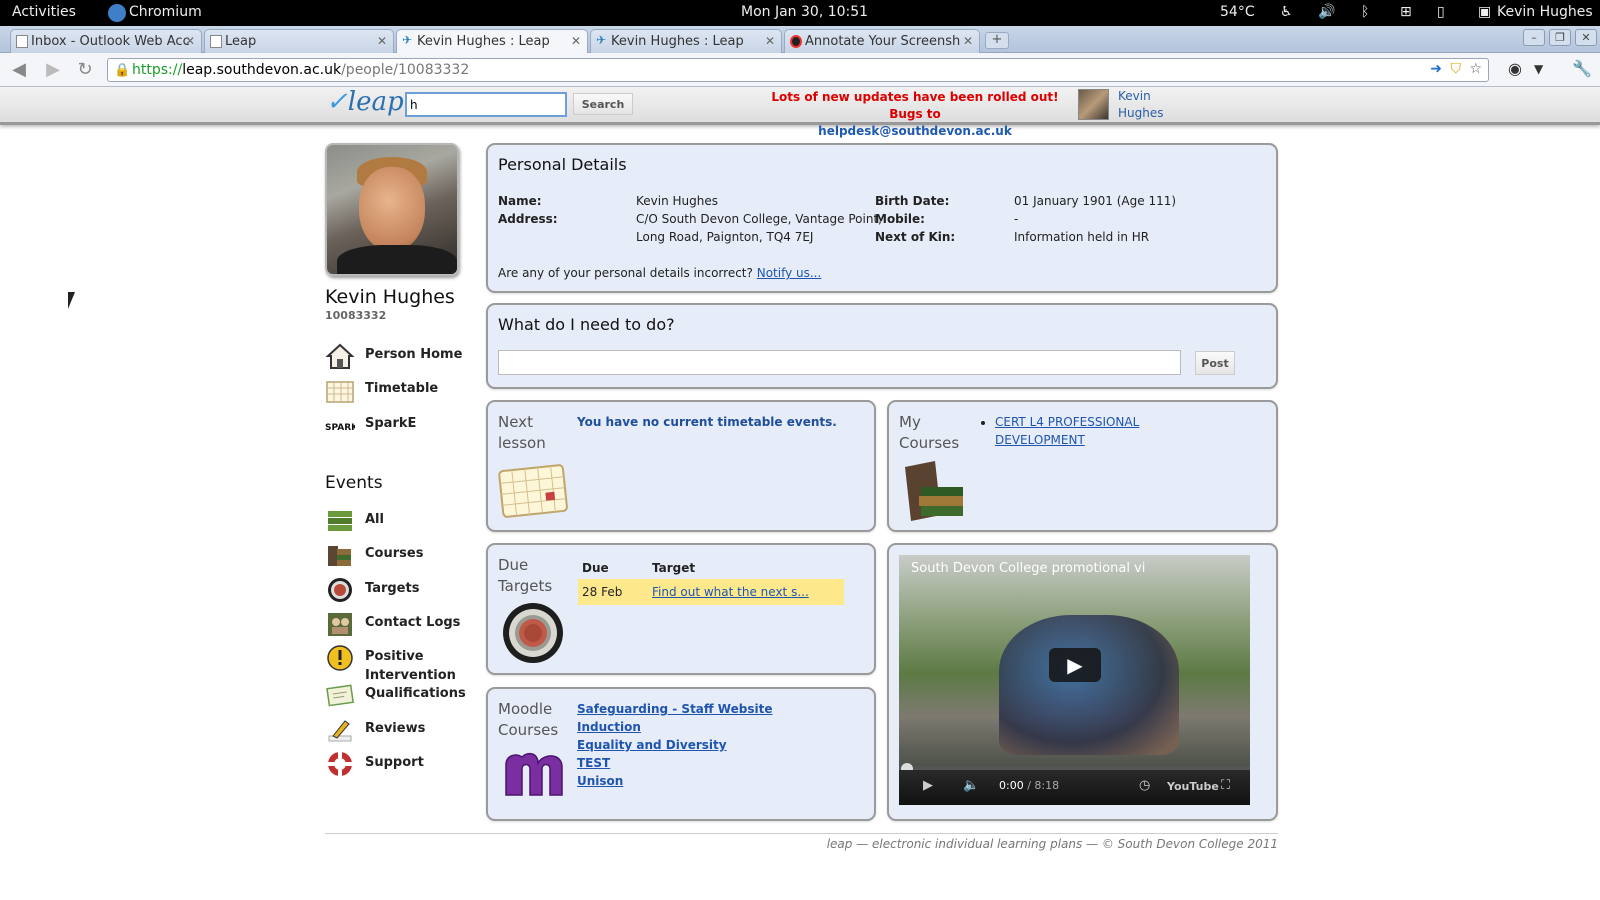  I want to click on video-title: South Devon College promotional vi, so click(1028, 568).